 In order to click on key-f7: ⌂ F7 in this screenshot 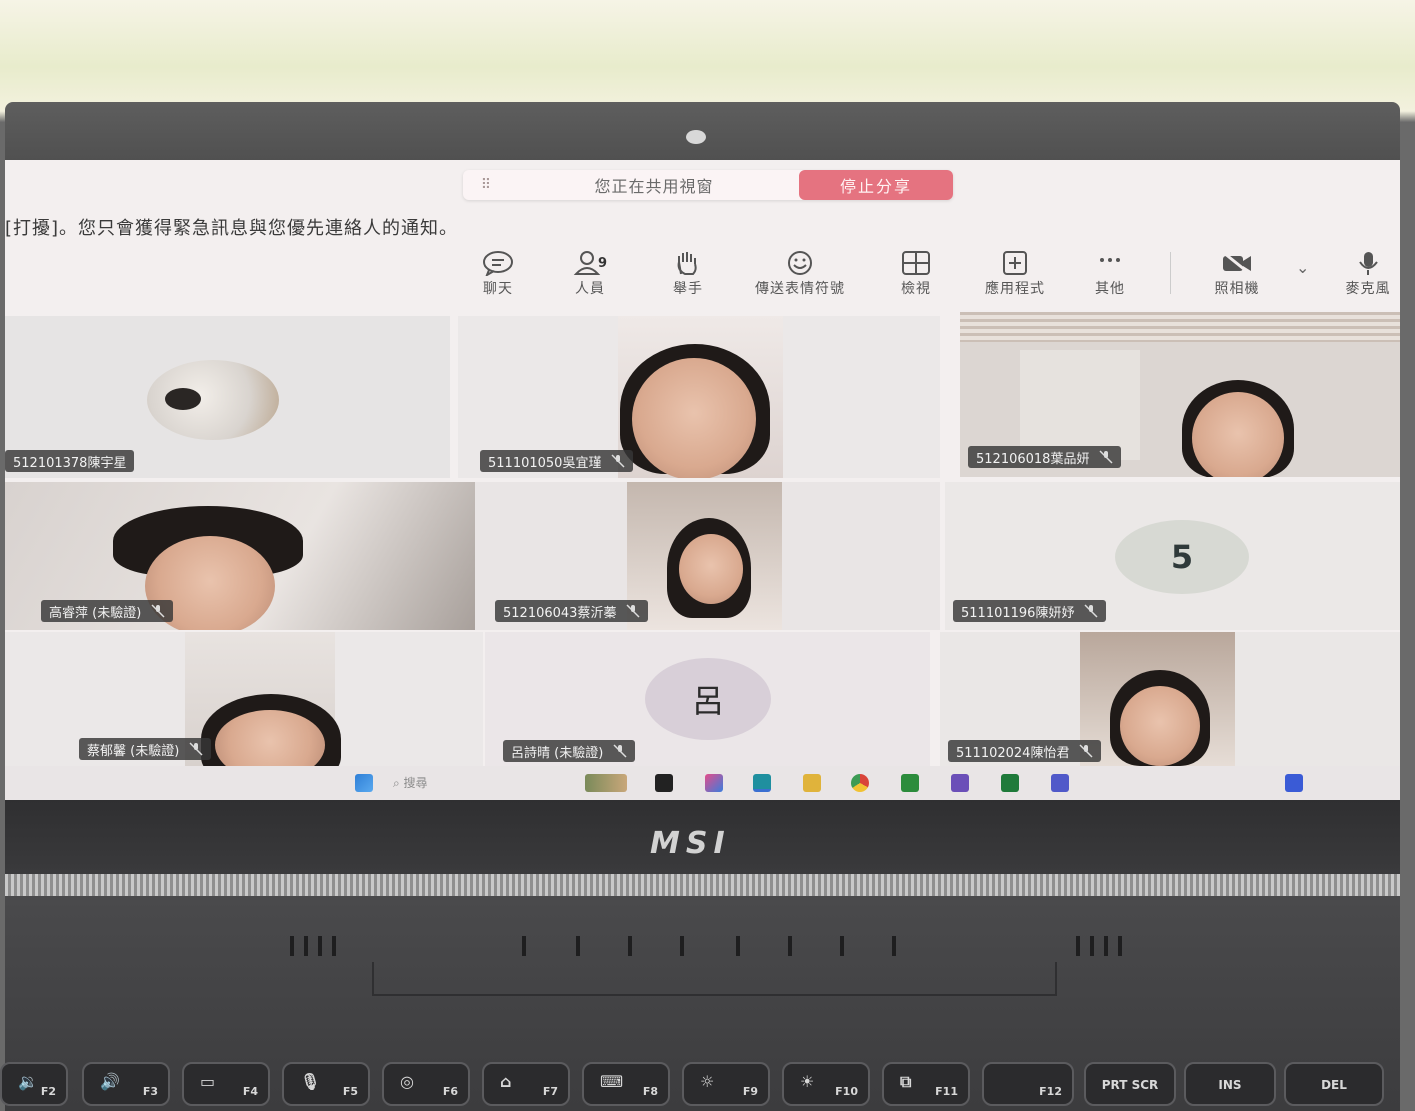, I will do `click(526, 1084)`.